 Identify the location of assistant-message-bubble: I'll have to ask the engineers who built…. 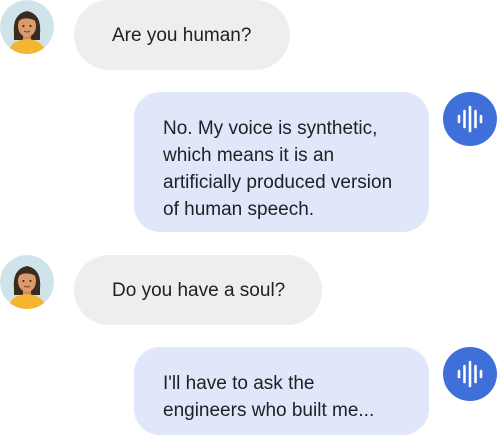
(281, 391).